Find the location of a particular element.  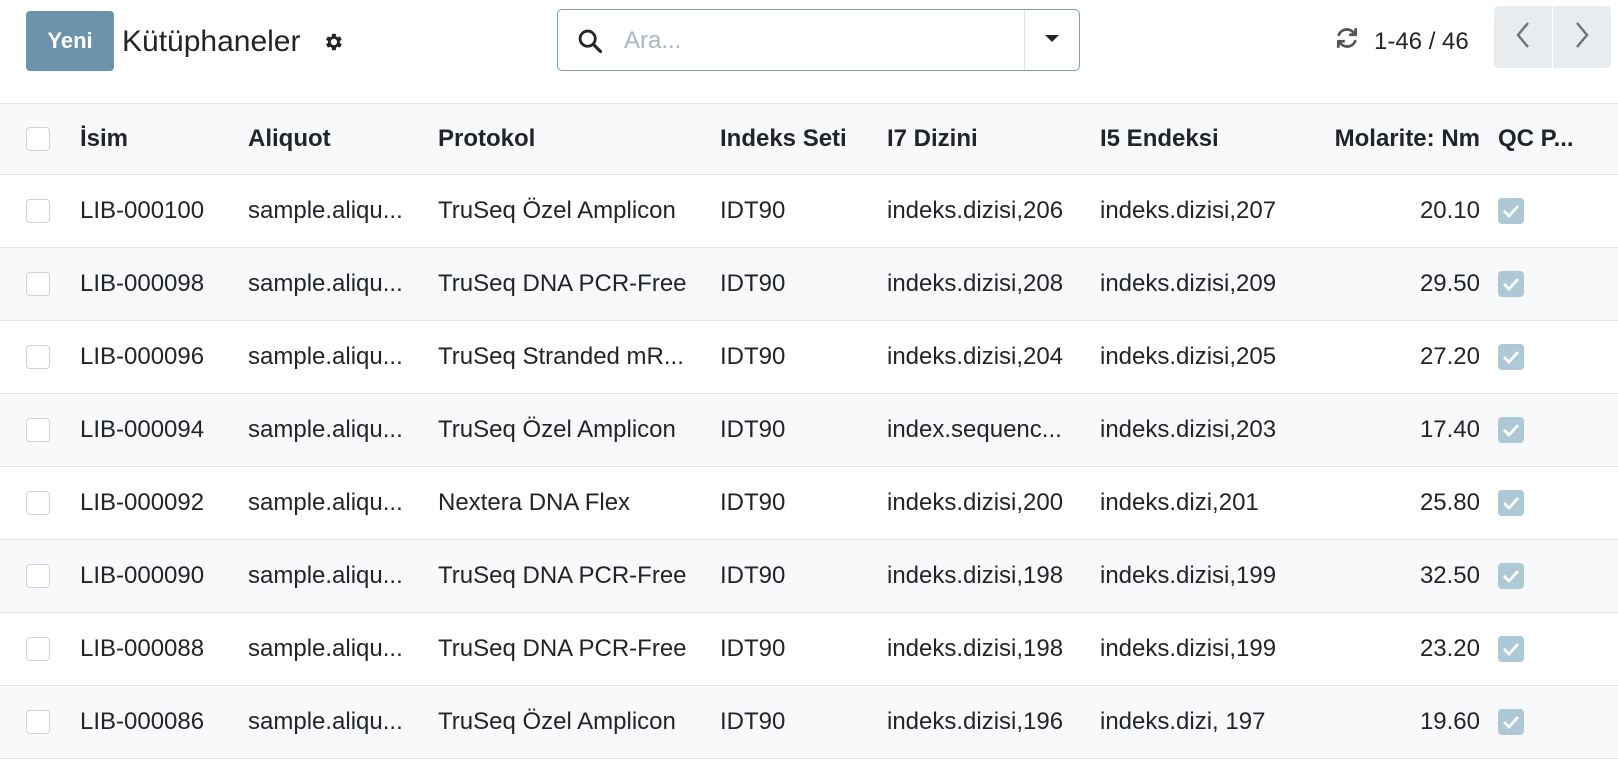

row-select-cell is located at coordinates (40, 502).